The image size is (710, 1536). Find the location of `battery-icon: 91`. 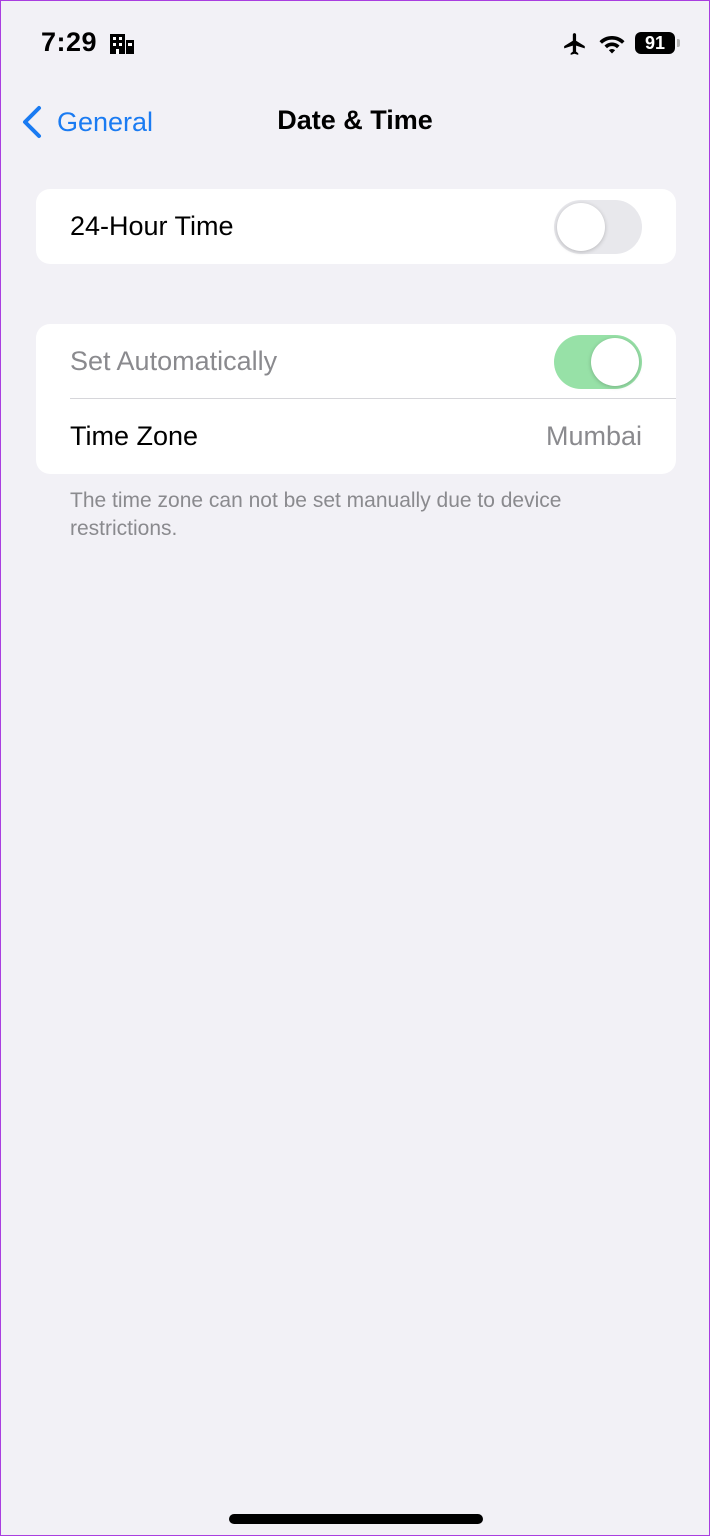

battery-icon: 91 is located at coordinates (655, 43).